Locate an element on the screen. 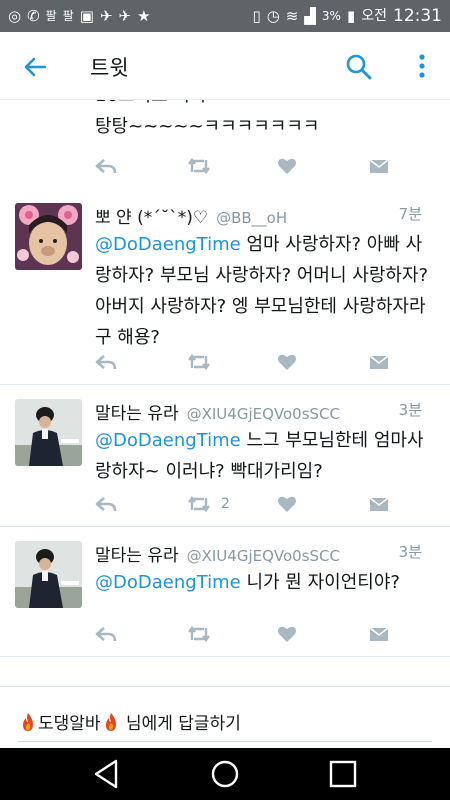 The height and width of the screenshot is (800, 450). arrow-left-icon is located at coordinates (35, 67).